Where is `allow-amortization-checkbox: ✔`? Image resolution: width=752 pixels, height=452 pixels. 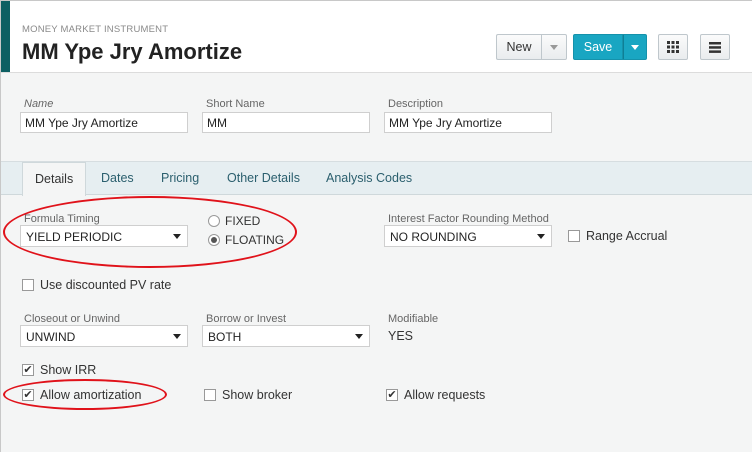 allow-amortization-checkbox: ✔ is located at coordinates (28, 395).